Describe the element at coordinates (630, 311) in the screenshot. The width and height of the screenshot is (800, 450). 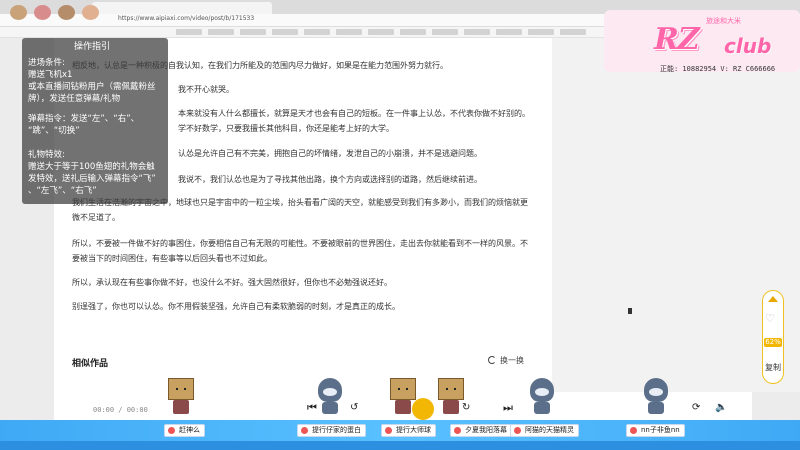
I see `mouse-cursor-icon` at that location.